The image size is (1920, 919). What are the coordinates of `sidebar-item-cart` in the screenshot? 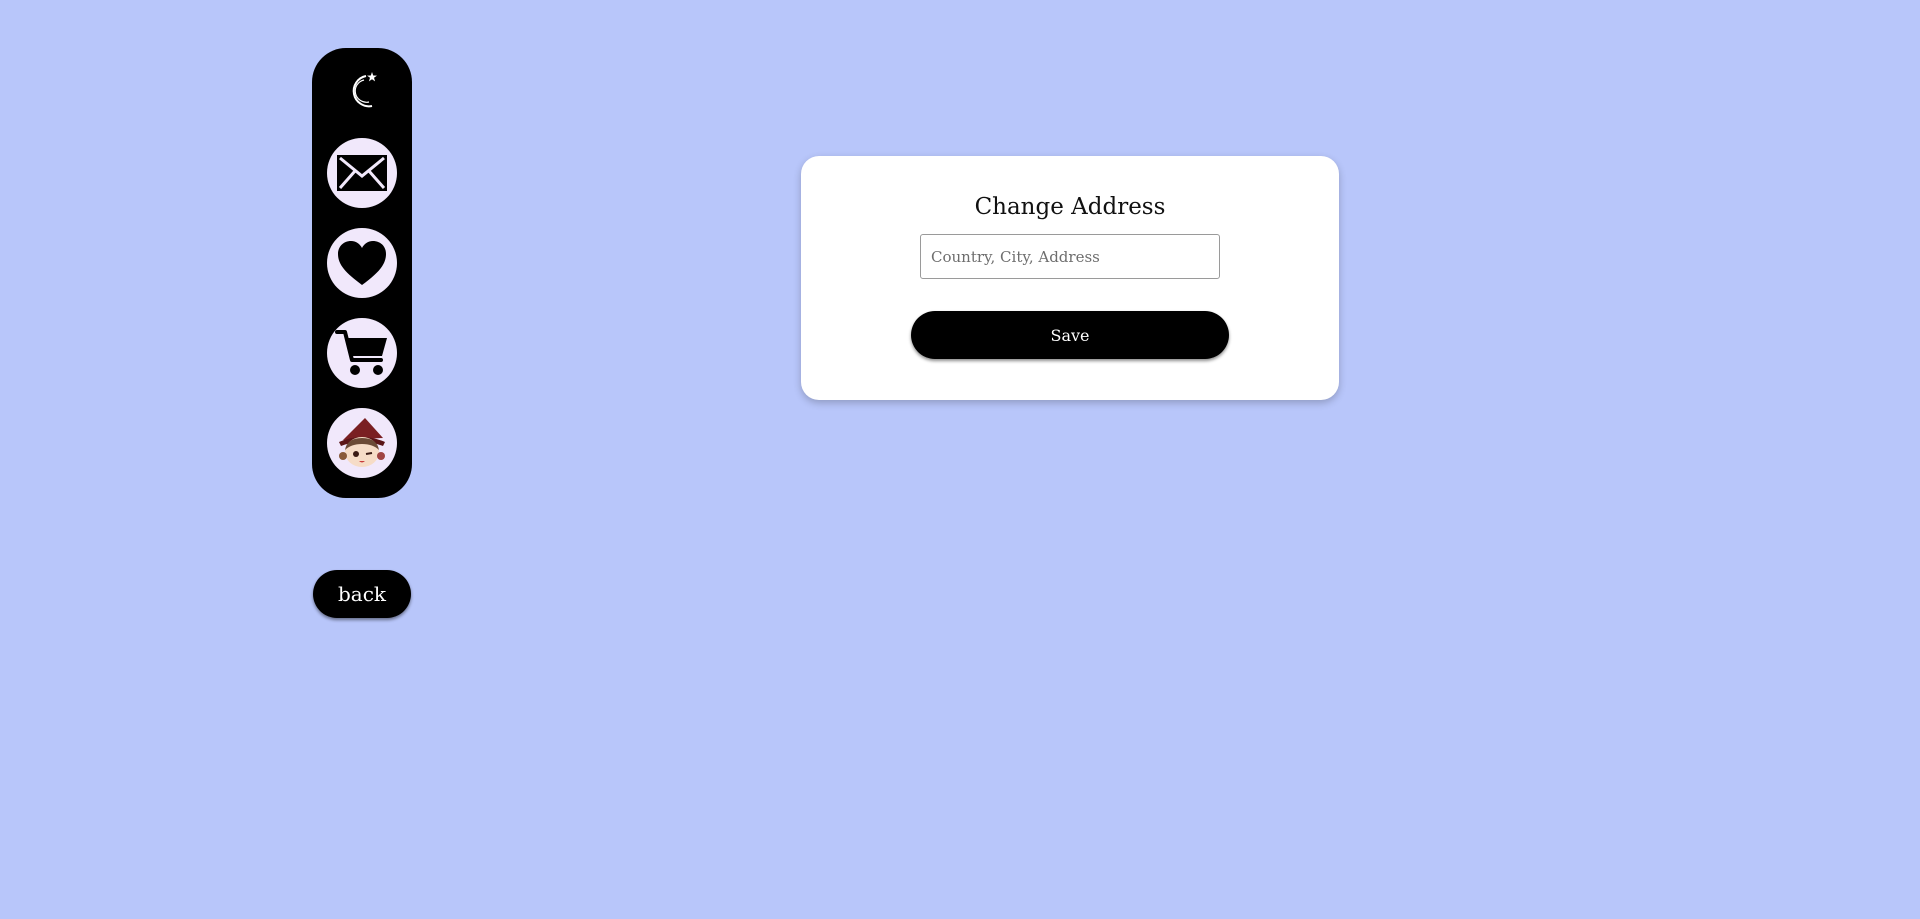 It's located at (362, 353).